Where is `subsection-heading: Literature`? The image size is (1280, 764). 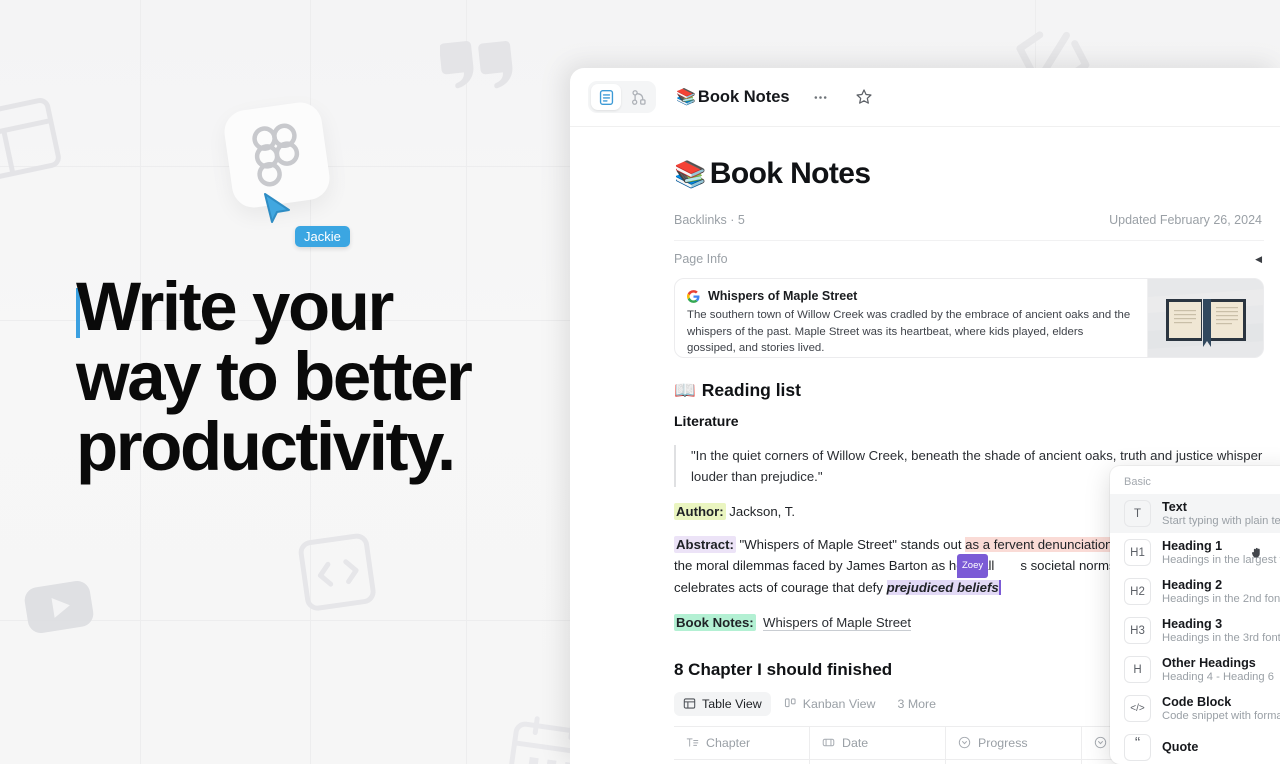 subsection-heading: Literature is located at coordinates (706, 421).